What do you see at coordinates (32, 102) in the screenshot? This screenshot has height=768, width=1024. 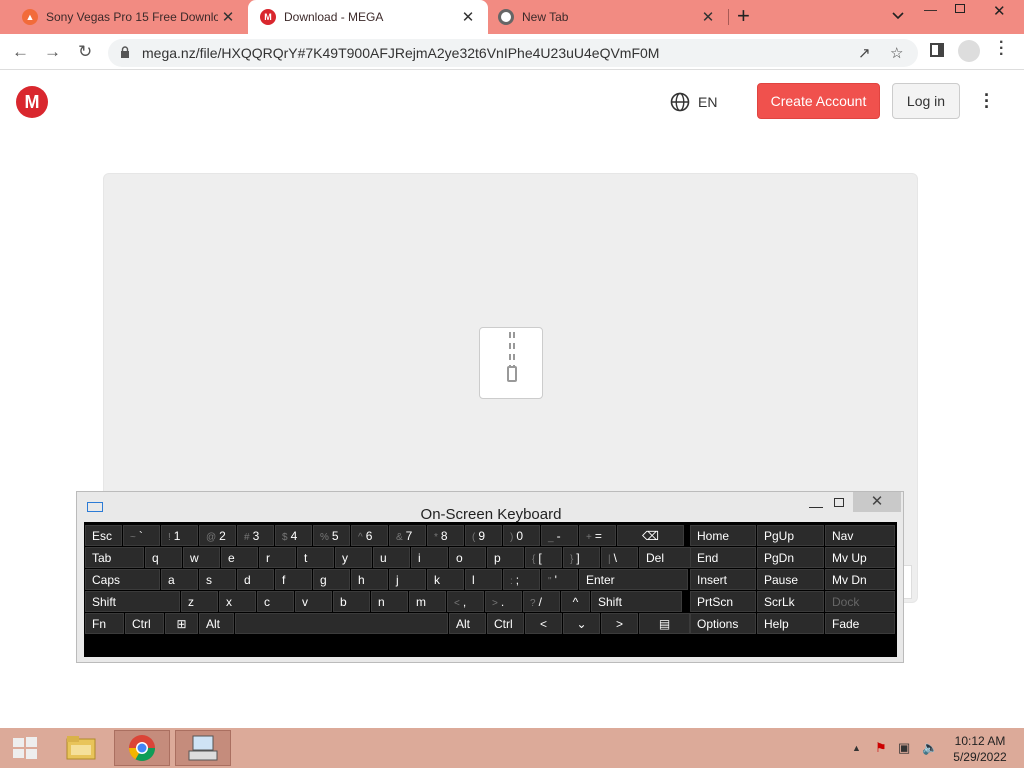 I see `mega-logo: M` at bounding box center [32, 102].